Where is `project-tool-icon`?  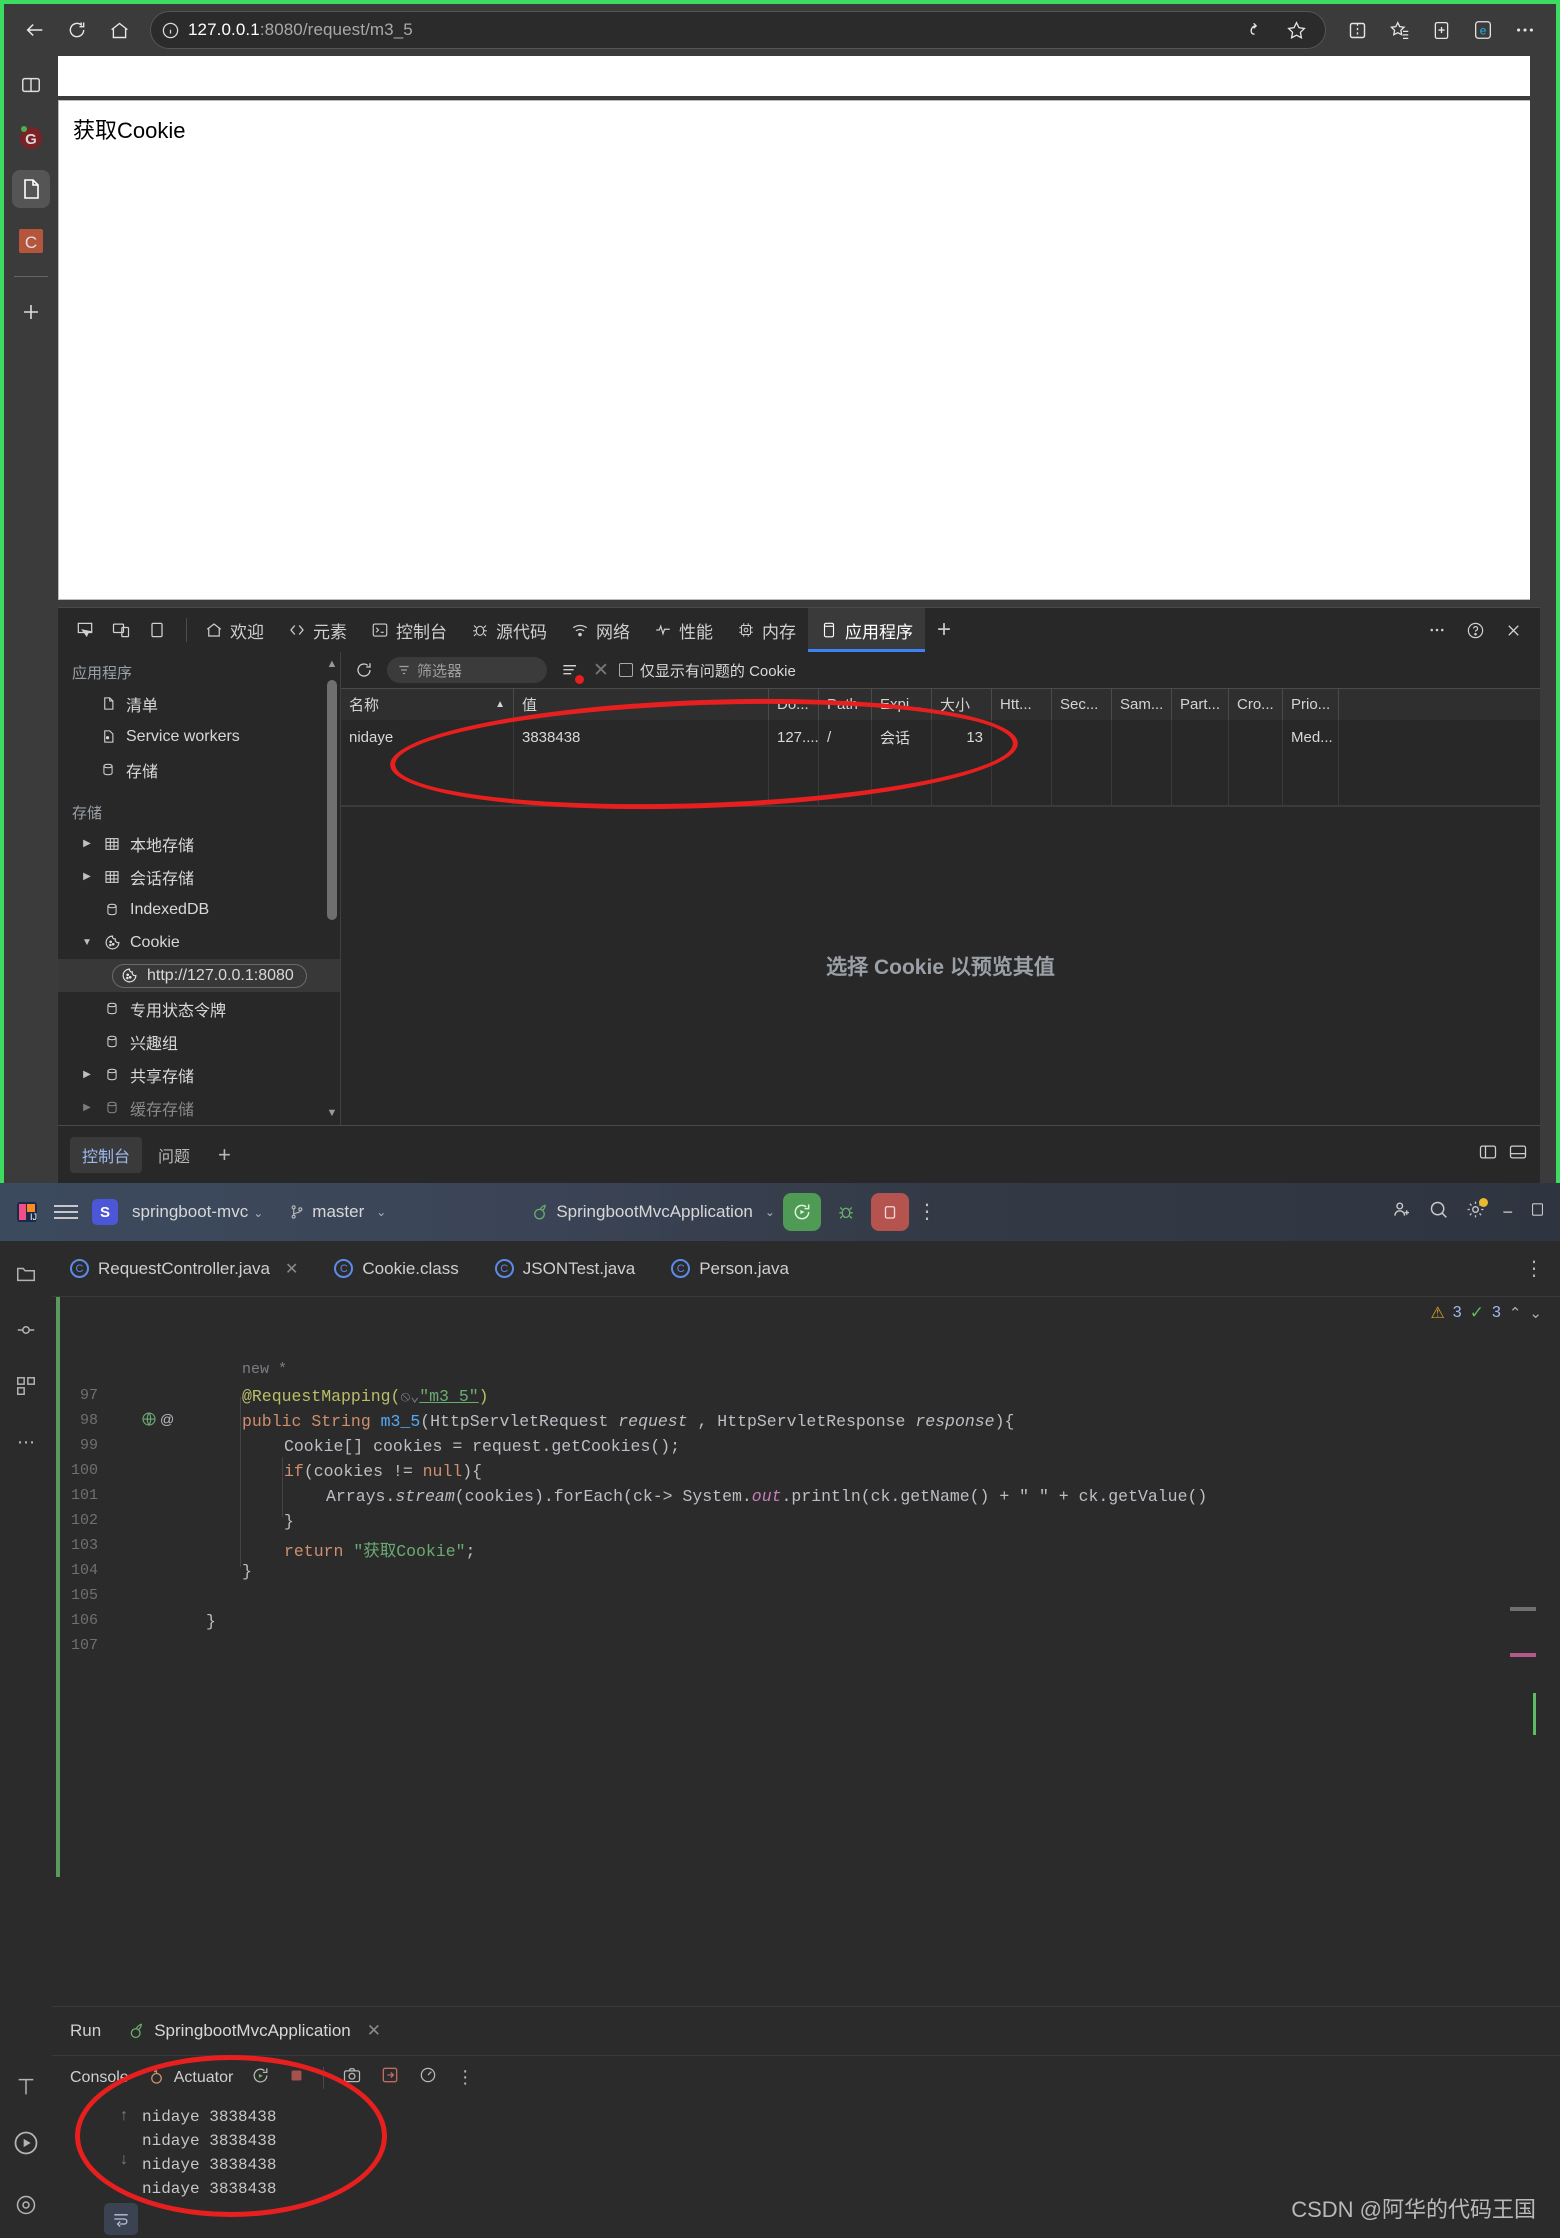 project-tool-icon is located at coordinates (26, 1274).